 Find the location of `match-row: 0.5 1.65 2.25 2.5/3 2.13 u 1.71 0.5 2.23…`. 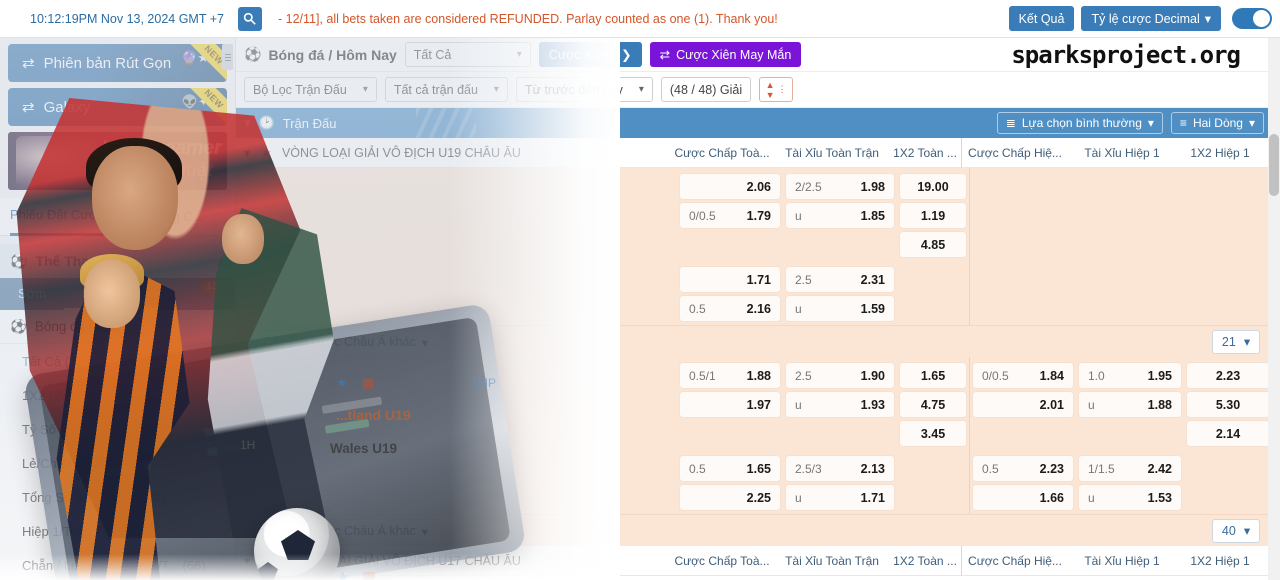

match-row: 0.5 1.65 2.25 2.5/3 2.13 u 1.71 0.5 2.23… is located at coordinates (754, 498).